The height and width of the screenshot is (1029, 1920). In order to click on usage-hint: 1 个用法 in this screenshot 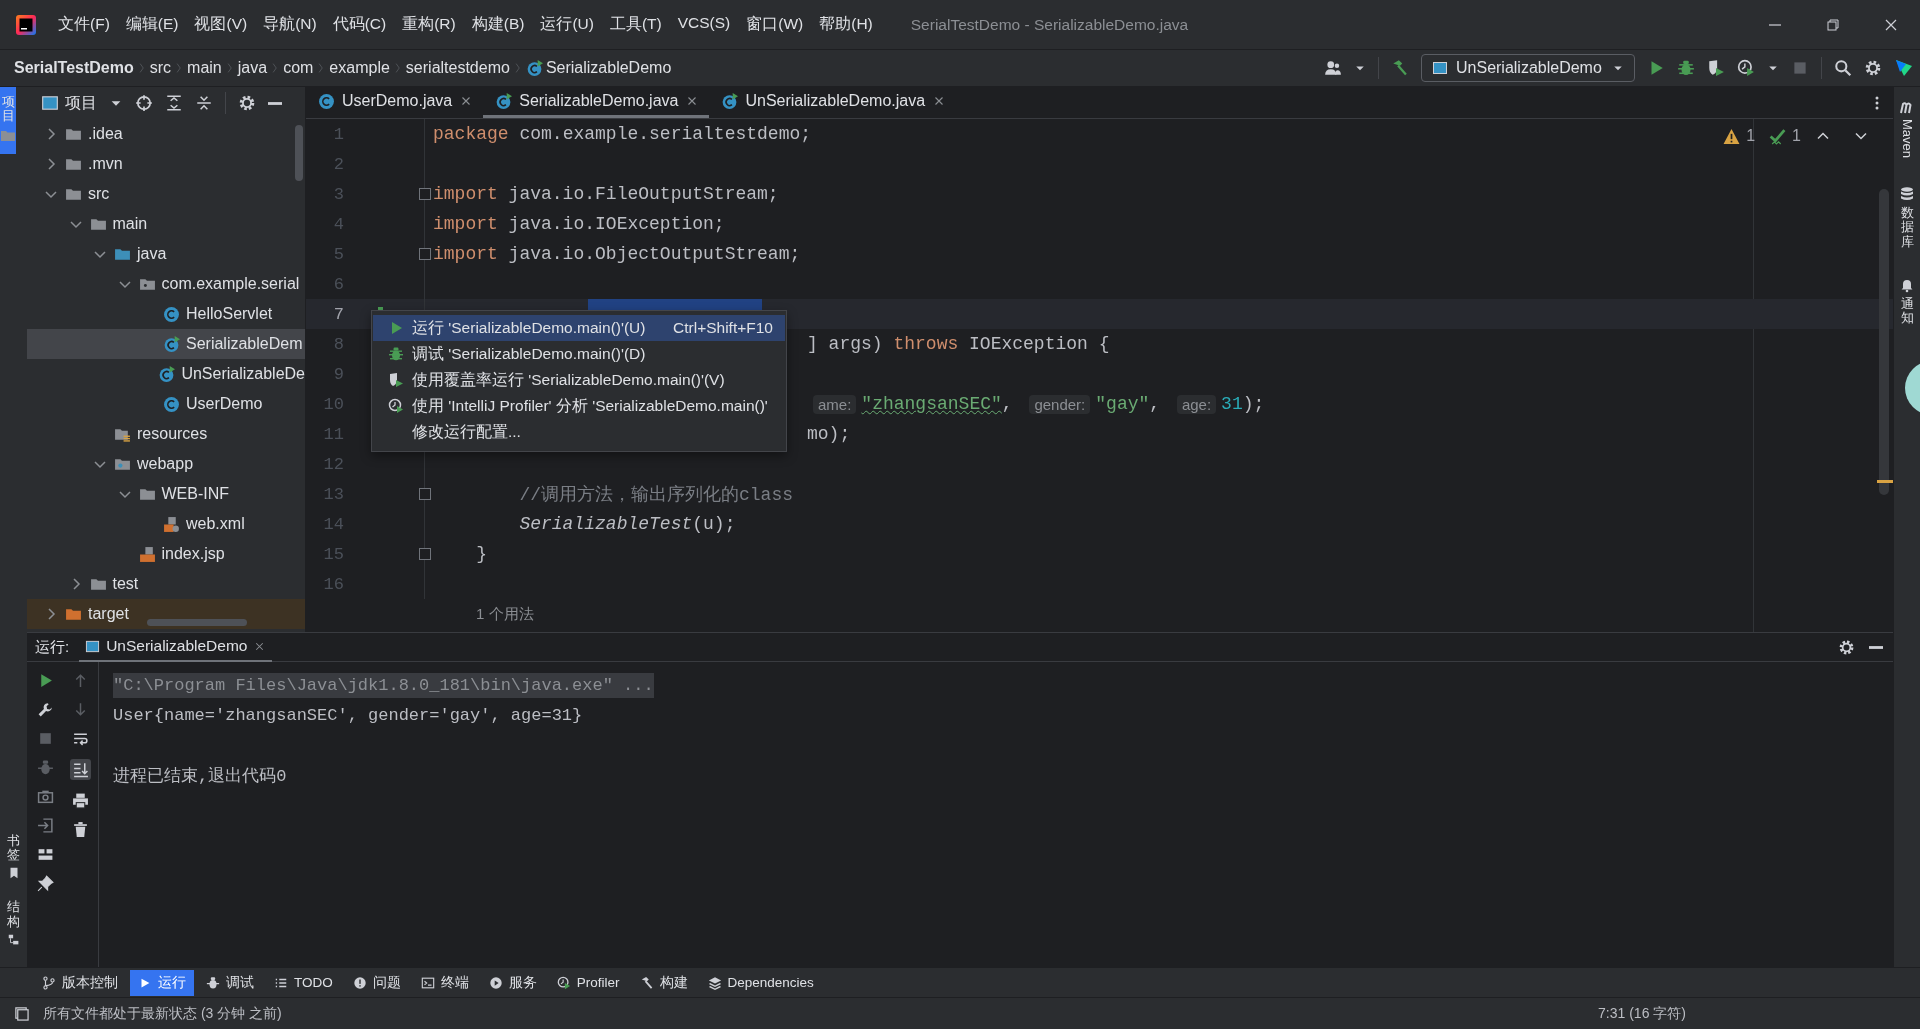, I will do `click(1099, 614)`.